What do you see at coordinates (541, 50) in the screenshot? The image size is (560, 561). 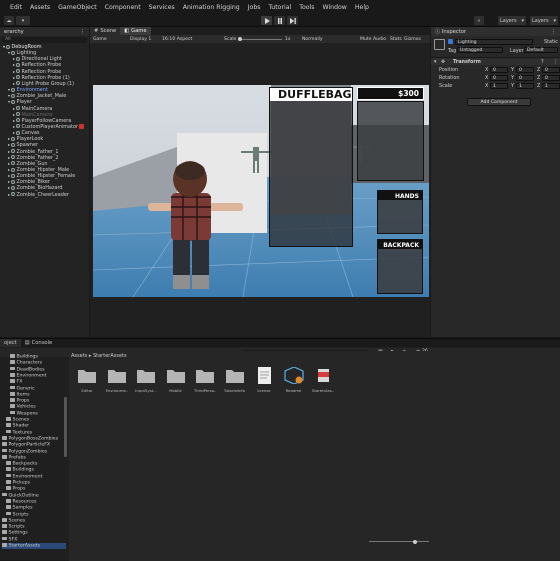 I see `layer-dropdown: Default` at bounding box center [541, 50].